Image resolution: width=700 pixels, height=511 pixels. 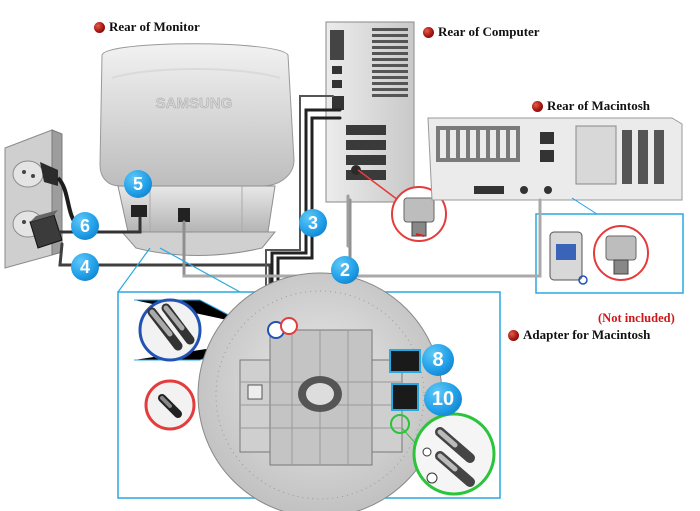 I want to click on monitor: SAMSUNG, so click(x=197, y=149).